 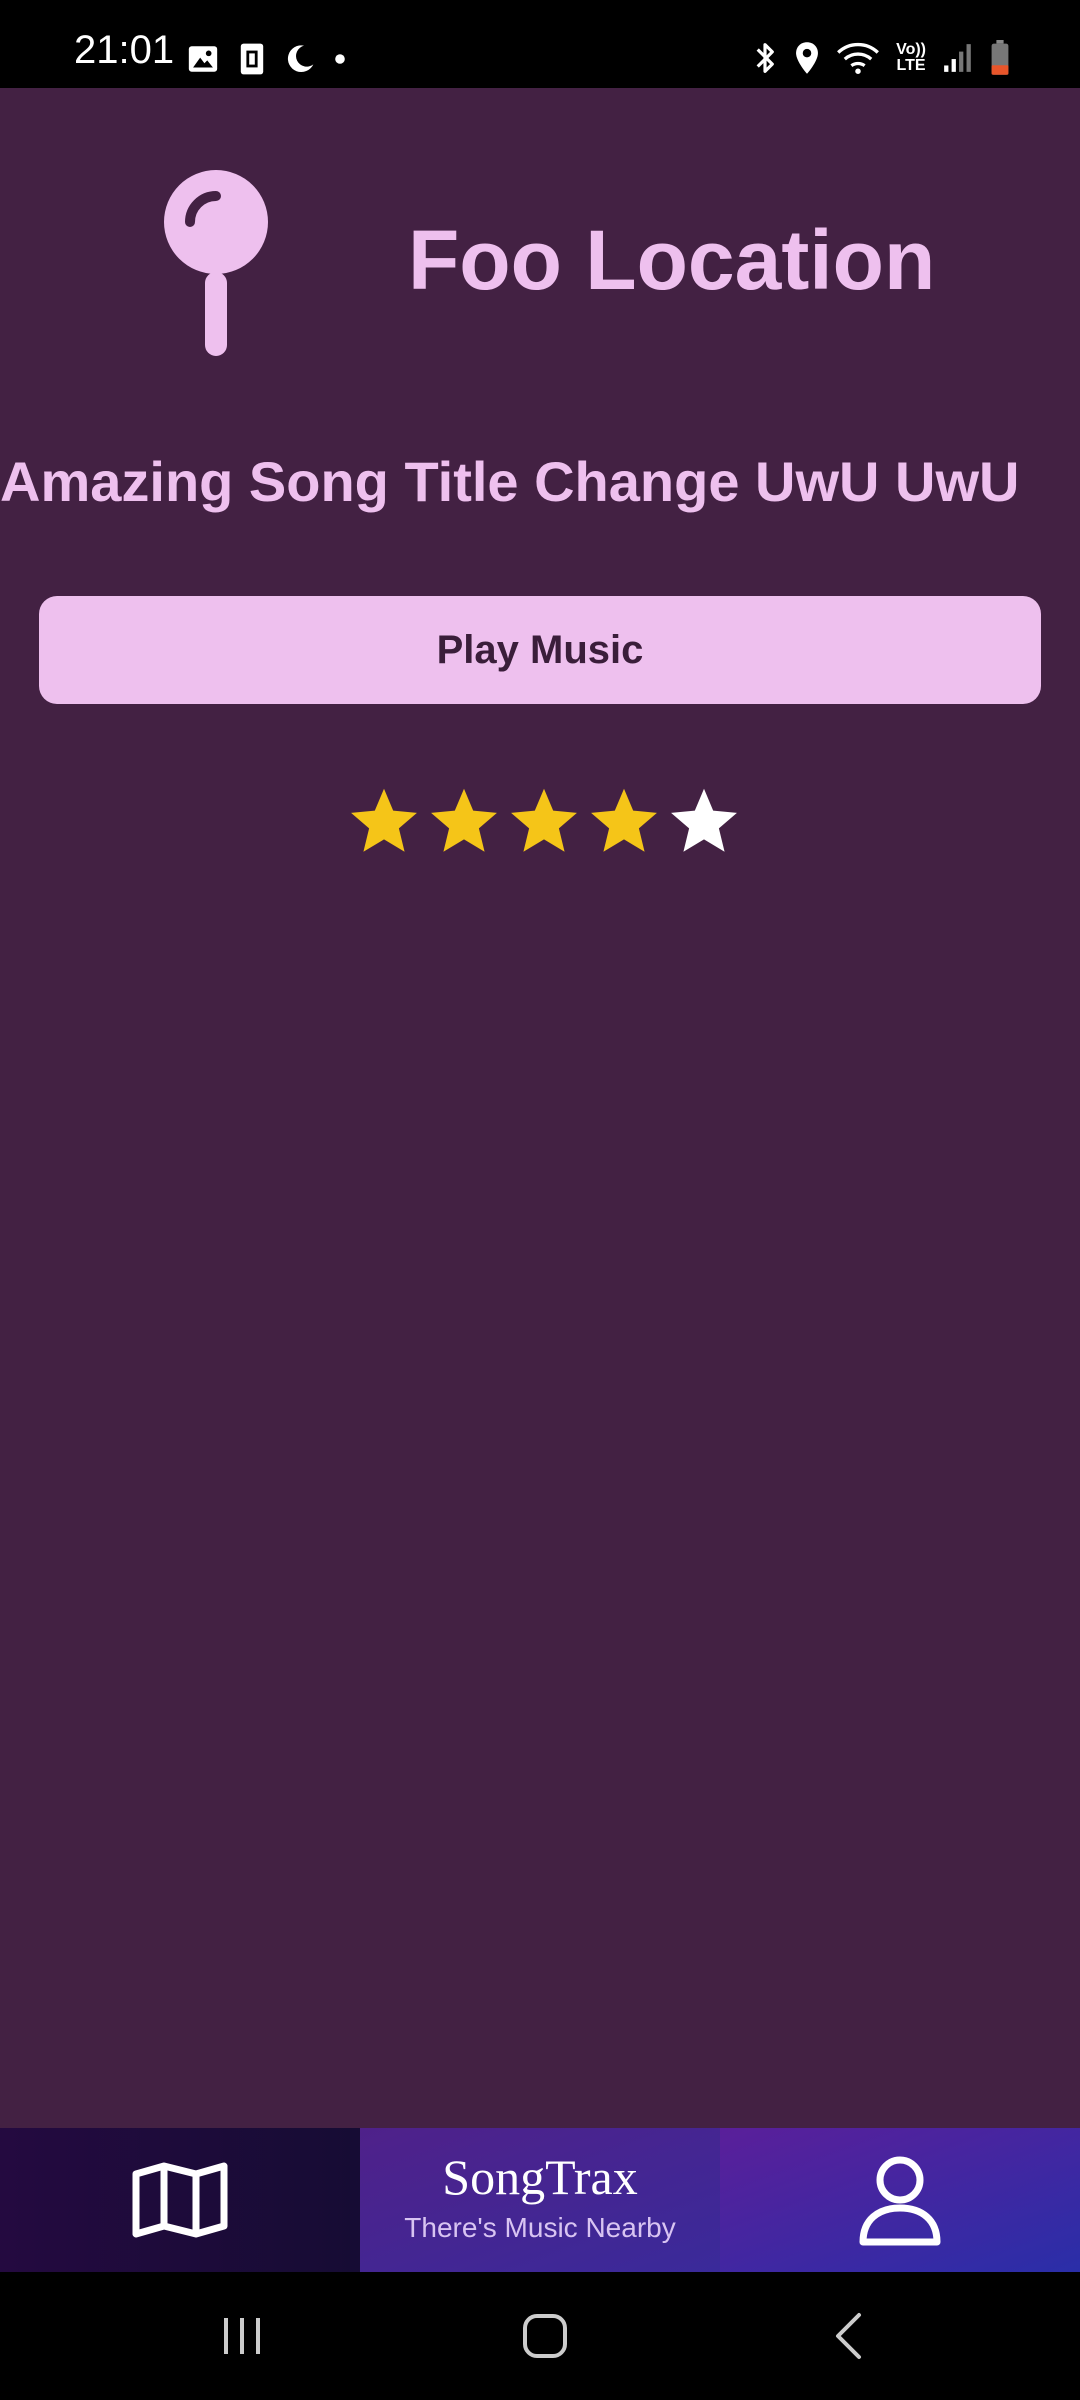 I want to click on play-music-button: Play Music, so click(x=540, y=650).